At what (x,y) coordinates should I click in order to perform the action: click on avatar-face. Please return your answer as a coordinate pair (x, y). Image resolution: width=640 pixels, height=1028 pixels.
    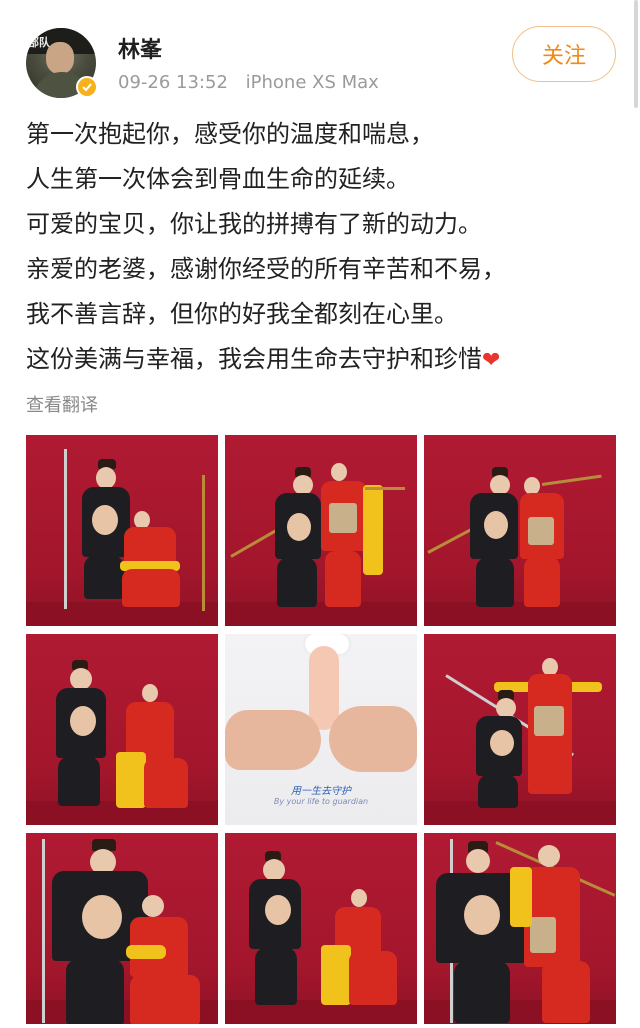
    Looking at the image, I should click on (60, 58).